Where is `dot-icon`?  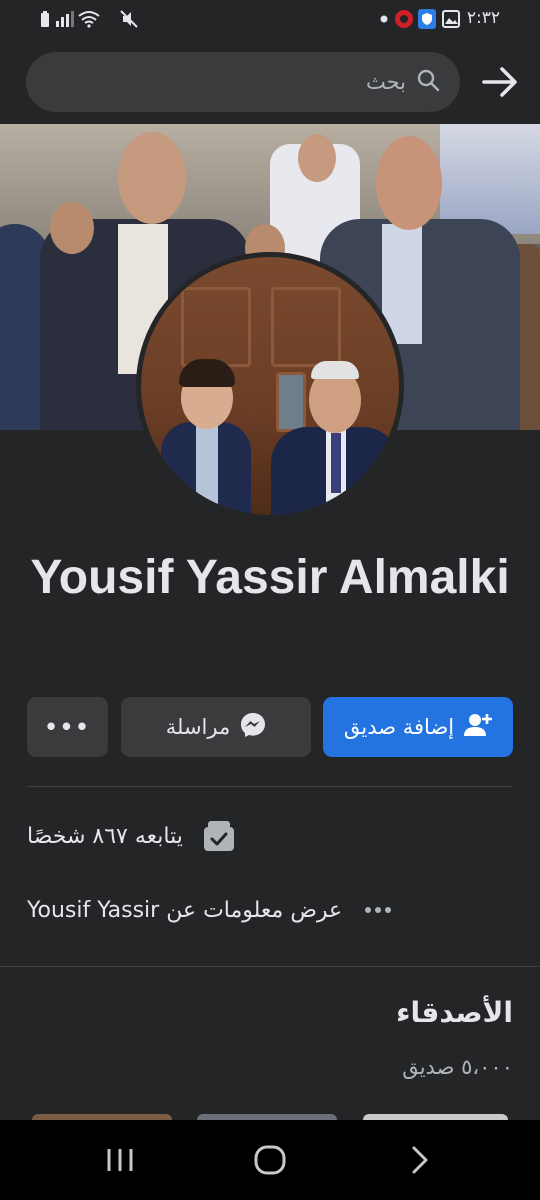
dot-icon is located at coordinates (384, 19).